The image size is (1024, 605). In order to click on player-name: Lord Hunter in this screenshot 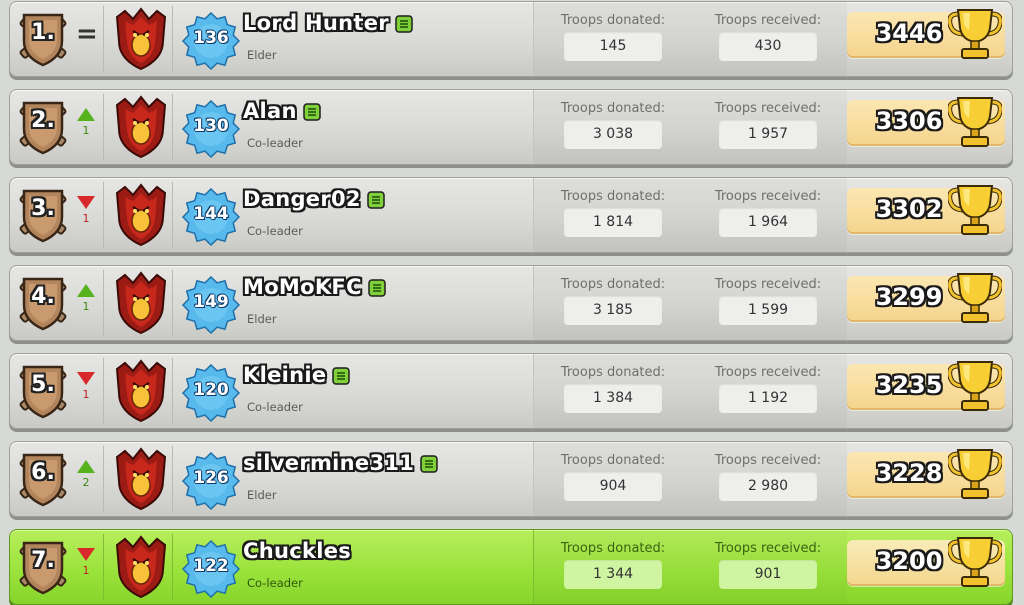, I will do `click(328, 23)`.